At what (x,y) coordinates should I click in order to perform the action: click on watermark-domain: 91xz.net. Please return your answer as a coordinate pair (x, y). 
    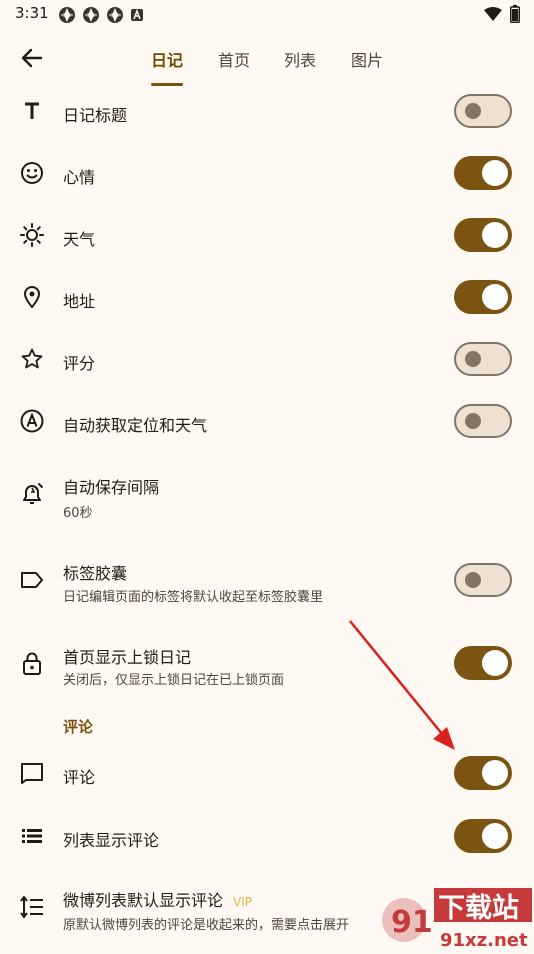
    Looking at the image, I should click on (484, 940).